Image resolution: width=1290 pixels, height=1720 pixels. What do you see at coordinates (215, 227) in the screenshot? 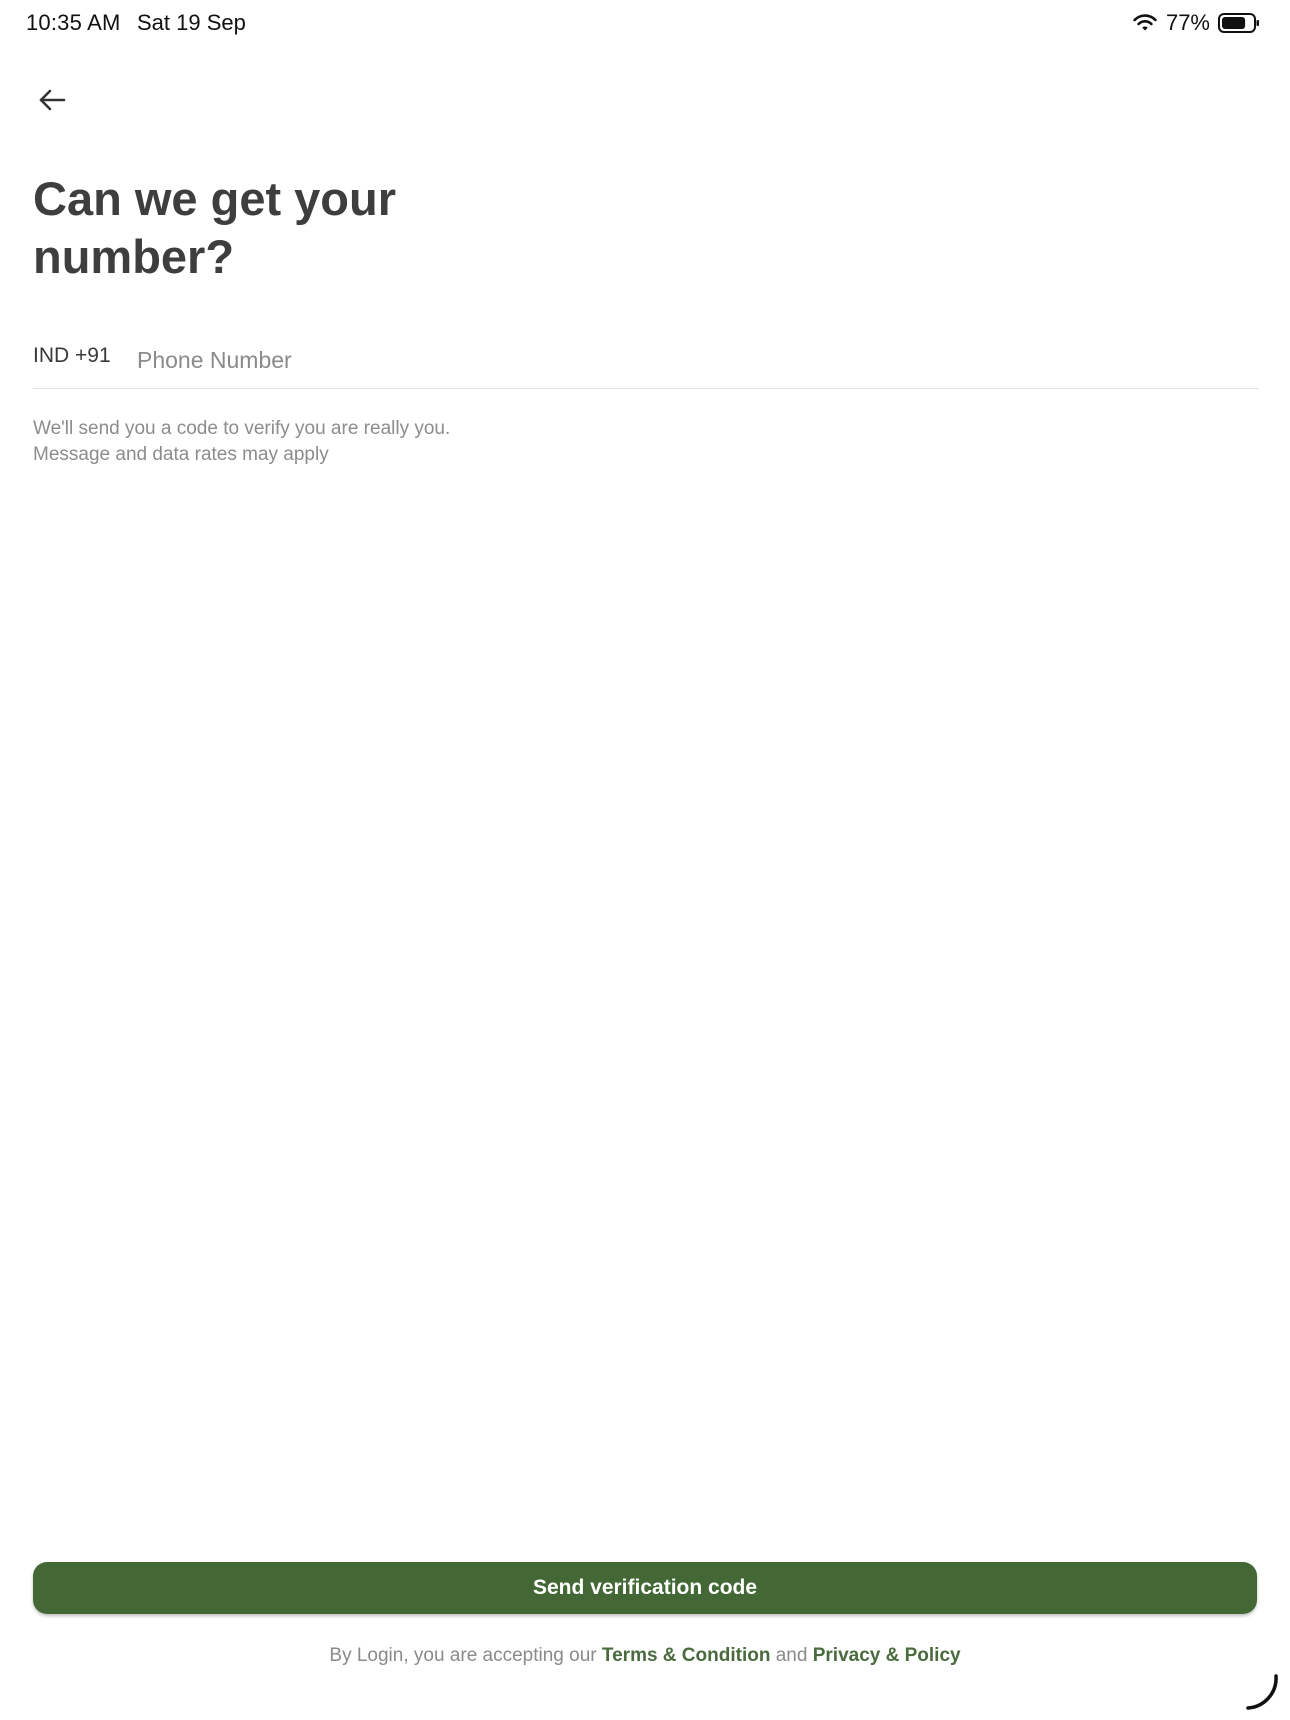
I see `page-title: Can we get your number?` at bounding box center [215, 227].